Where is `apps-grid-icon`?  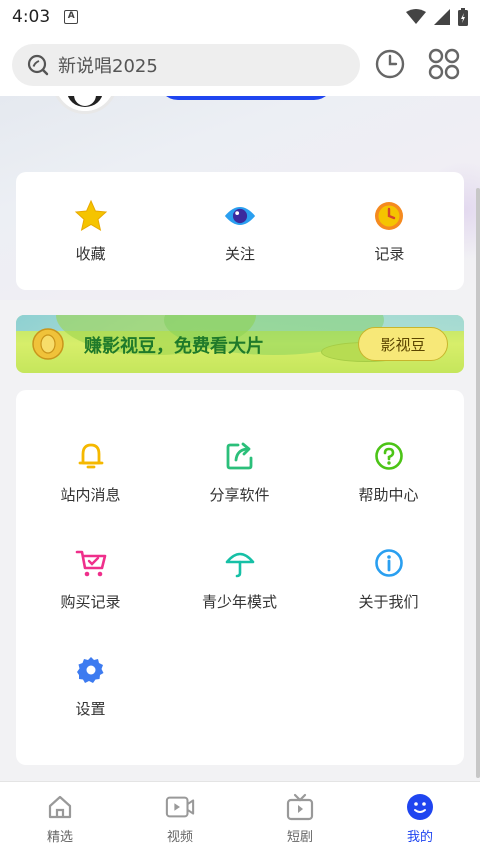 apps-grid-icon is located at coordinates (444, 64).